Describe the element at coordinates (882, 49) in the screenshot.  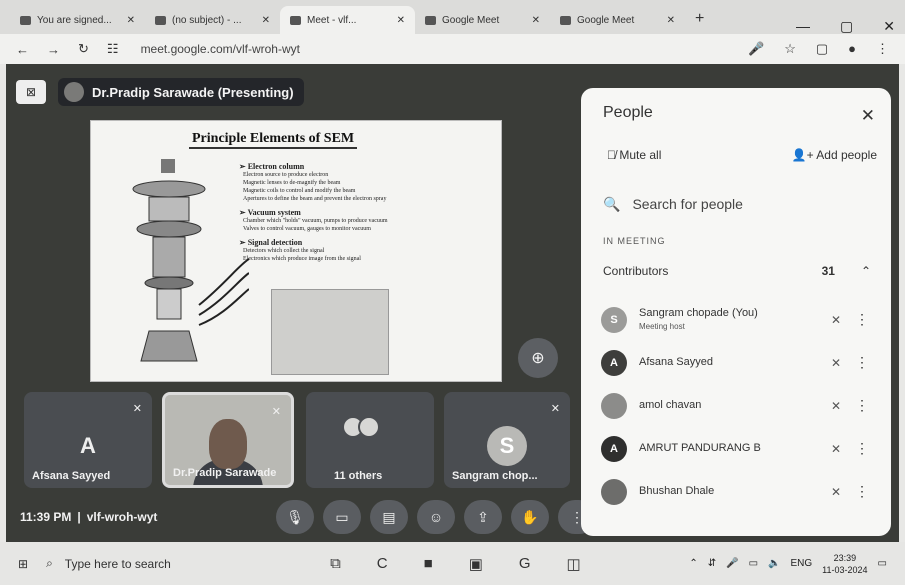
I see `menu-icon: ⋮` at that location.